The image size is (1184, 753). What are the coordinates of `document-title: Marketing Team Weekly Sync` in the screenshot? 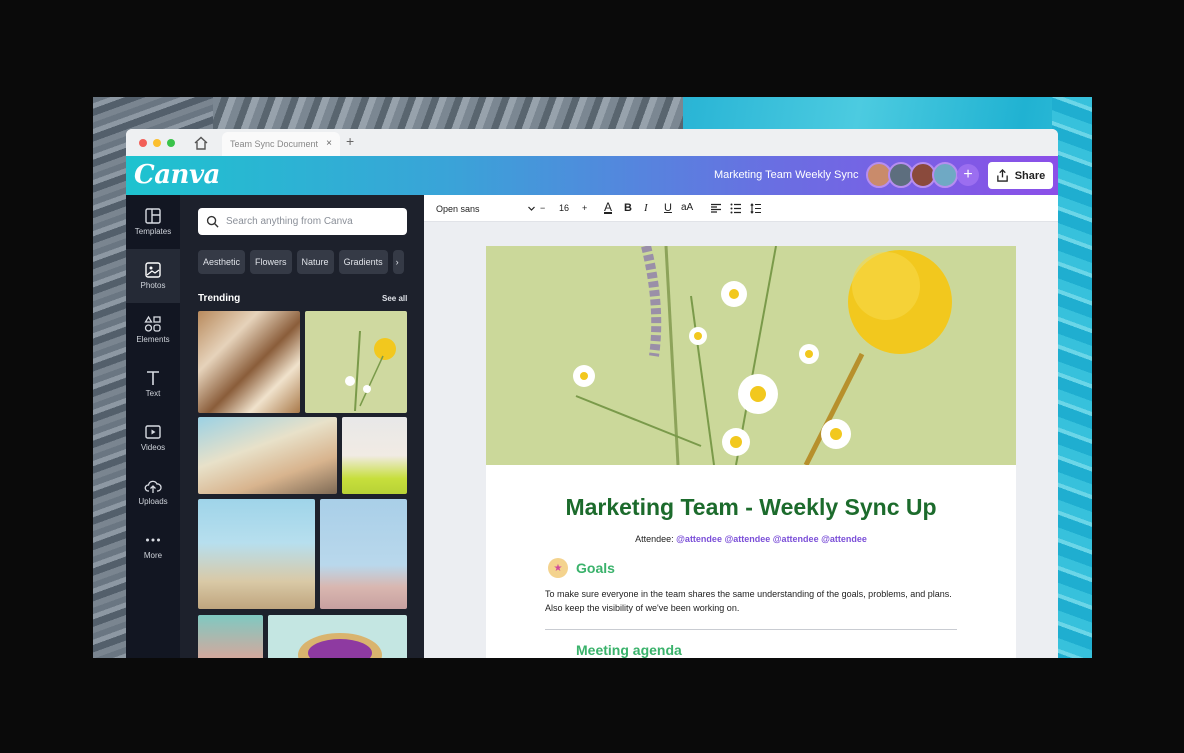 It's located at (786, 175).